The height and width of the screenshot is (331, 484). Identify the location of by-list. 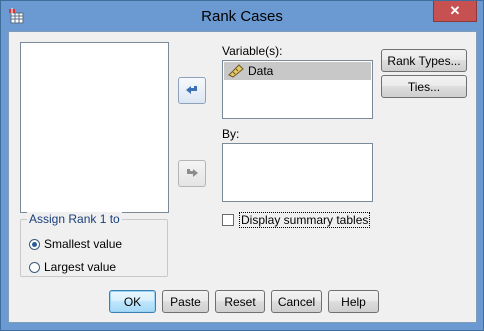
(297, 172).